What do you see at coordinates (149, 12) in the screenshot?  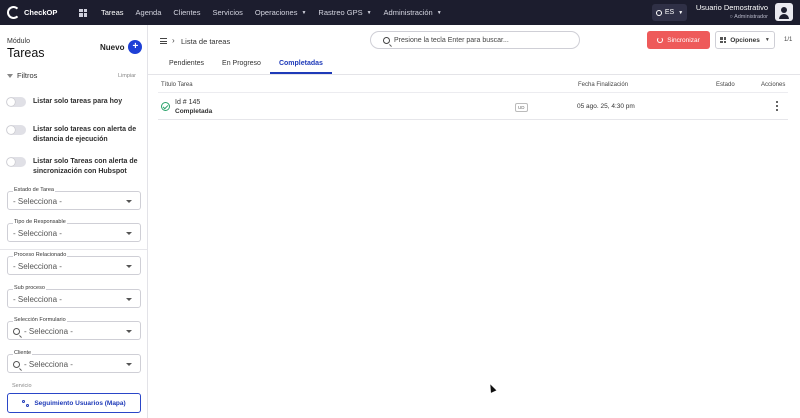 I see `nav-item-agenda: Agenda` at bounding box center [149, 12].